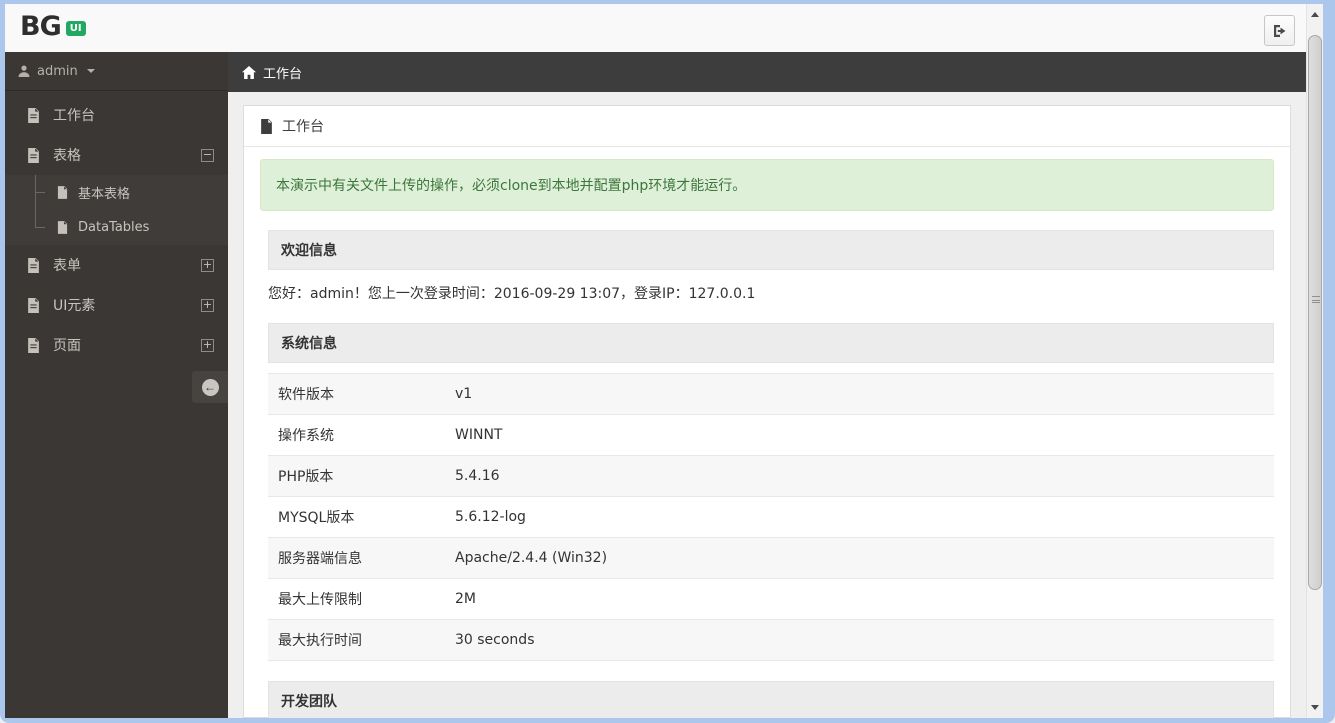 The image size is (1335, 723). I want to click on breadcrumb: 工作台, so click(767, 72).